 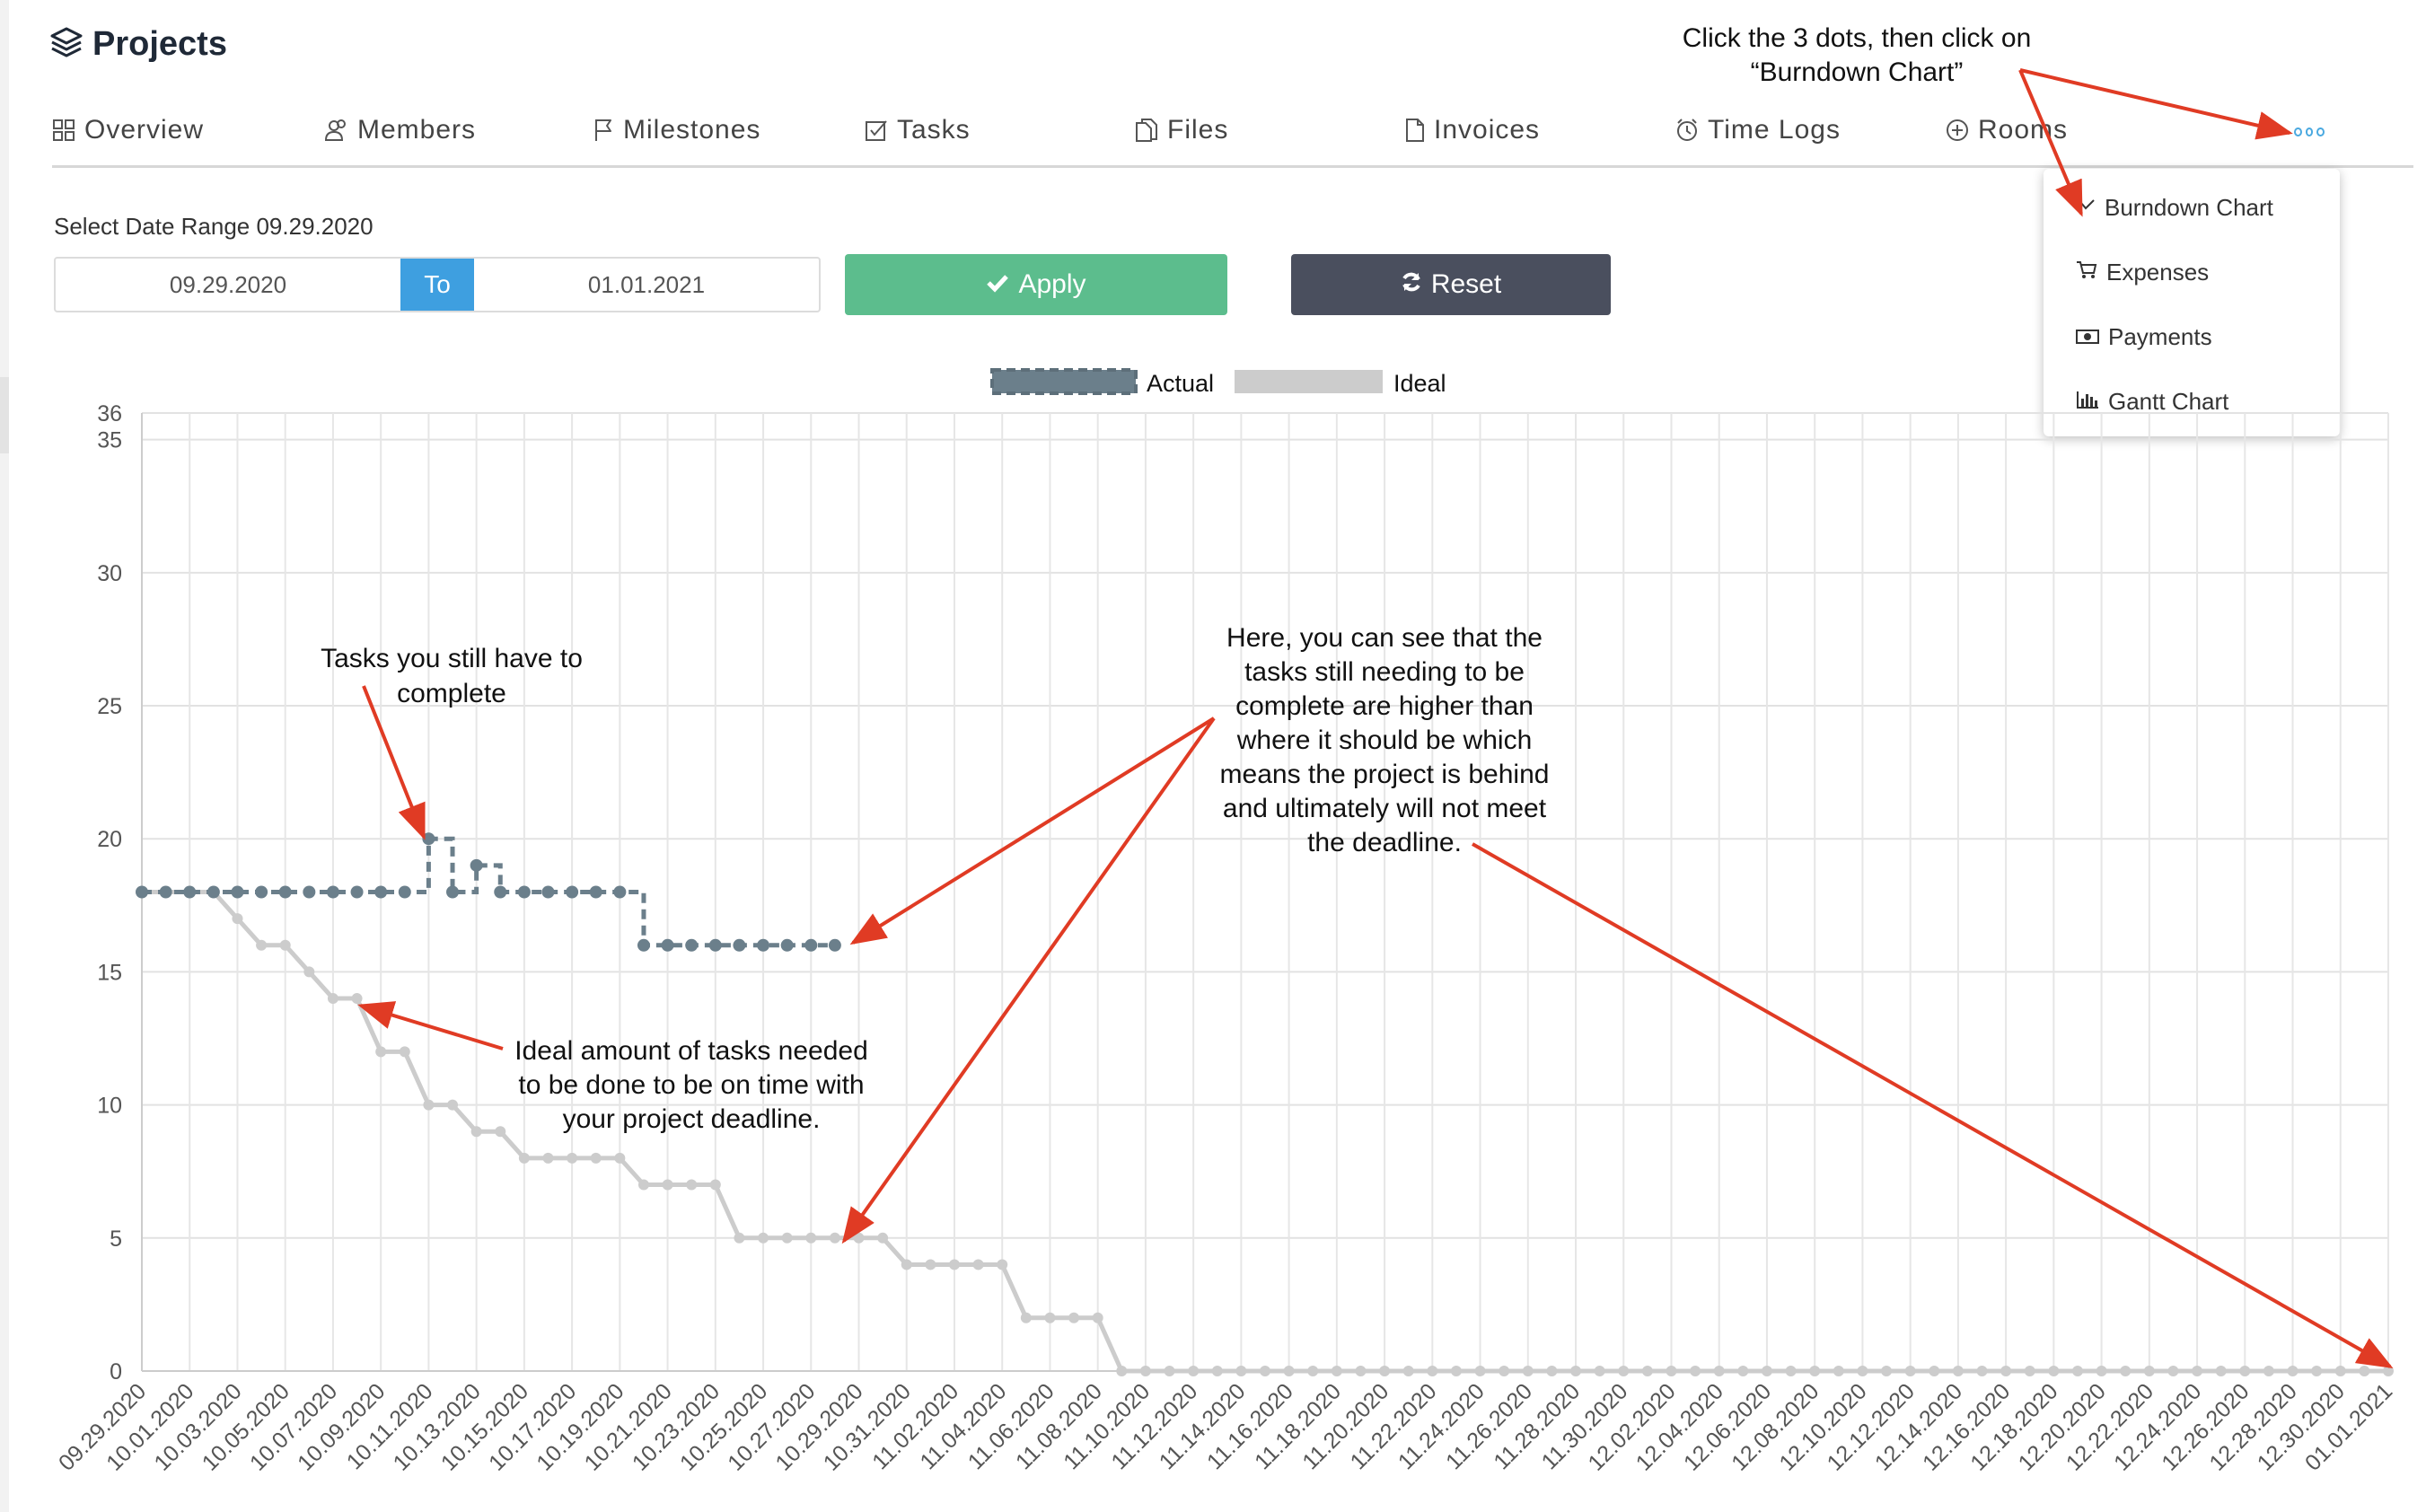 What do you see at coordinates (109, 1106) in the screenshot?
I see `y-tick-label: 10` at bounding box center [109, 1106].